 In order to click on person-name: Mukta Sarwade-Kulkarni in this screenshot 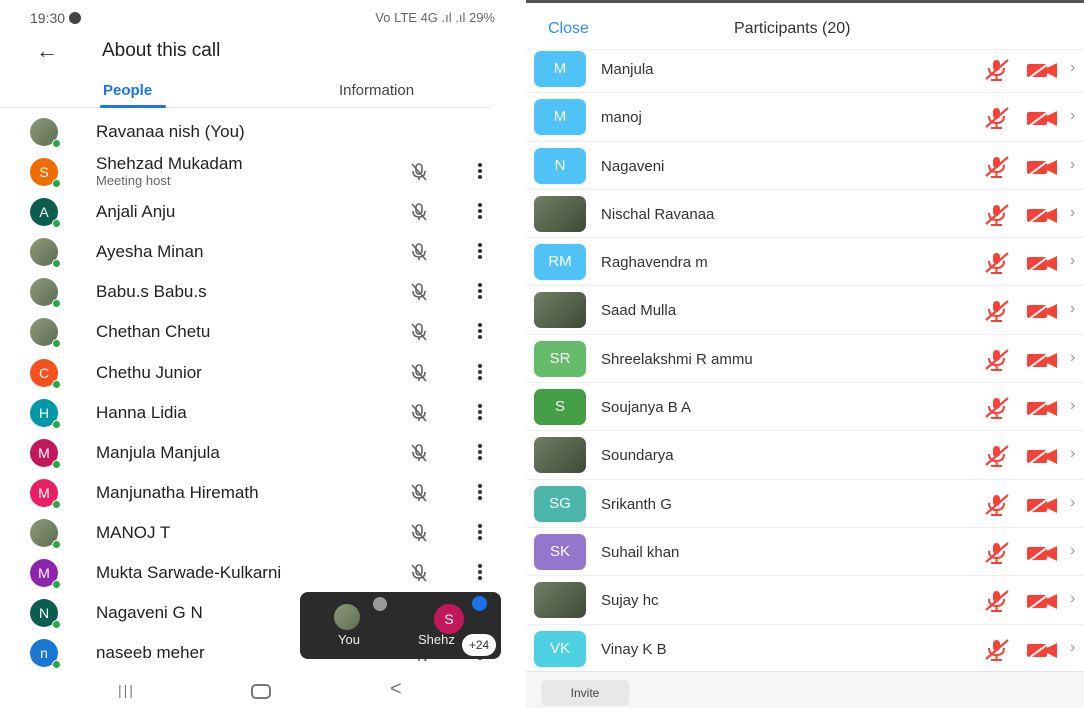, I will do `click(189, 573)`.